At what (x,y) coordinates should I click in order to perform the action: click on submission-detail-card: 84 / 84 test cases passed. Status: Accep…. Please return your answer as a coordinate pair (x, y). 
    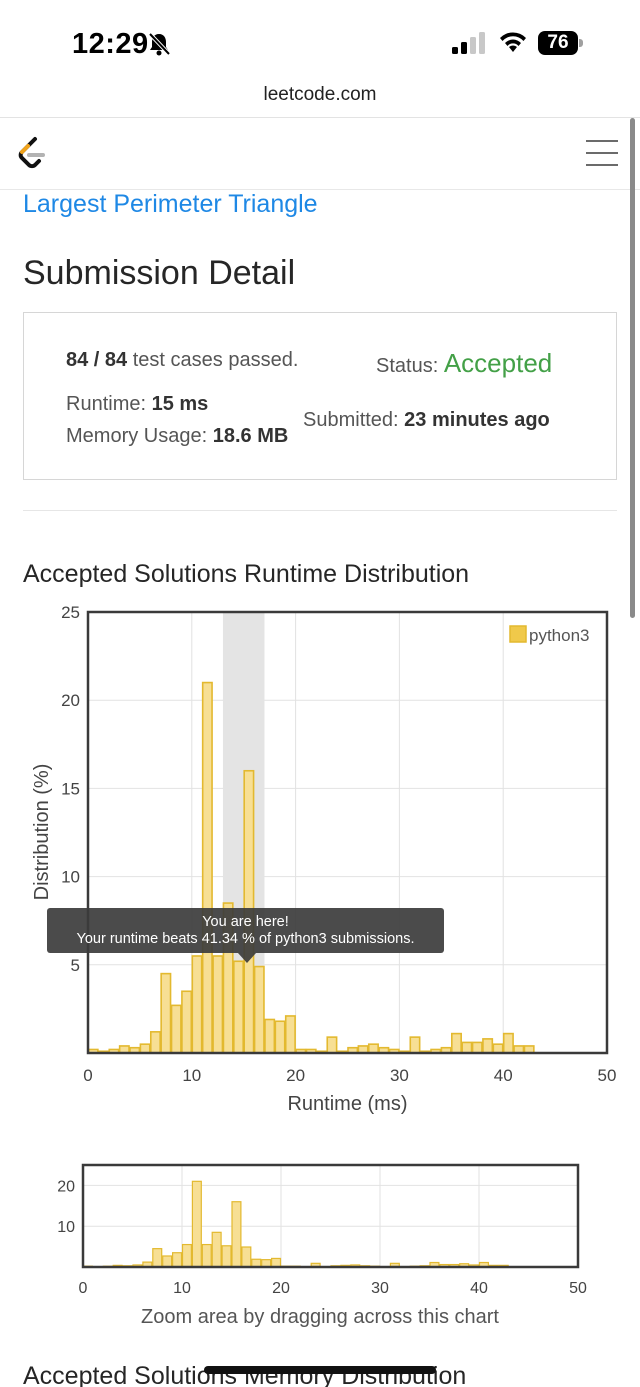
    Looking at the image, I should click on (320, 396).